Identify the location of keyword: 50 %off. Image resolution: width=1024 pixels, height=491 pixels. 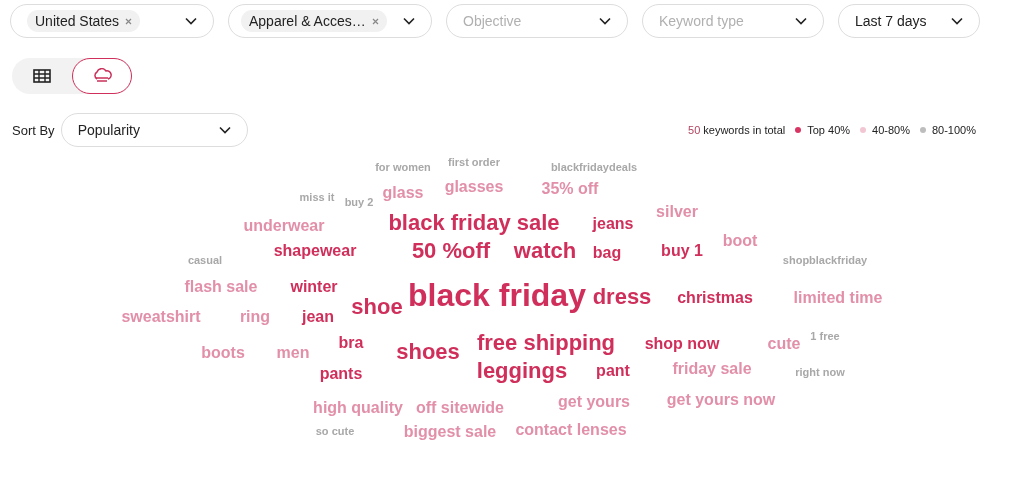
(451, 251).